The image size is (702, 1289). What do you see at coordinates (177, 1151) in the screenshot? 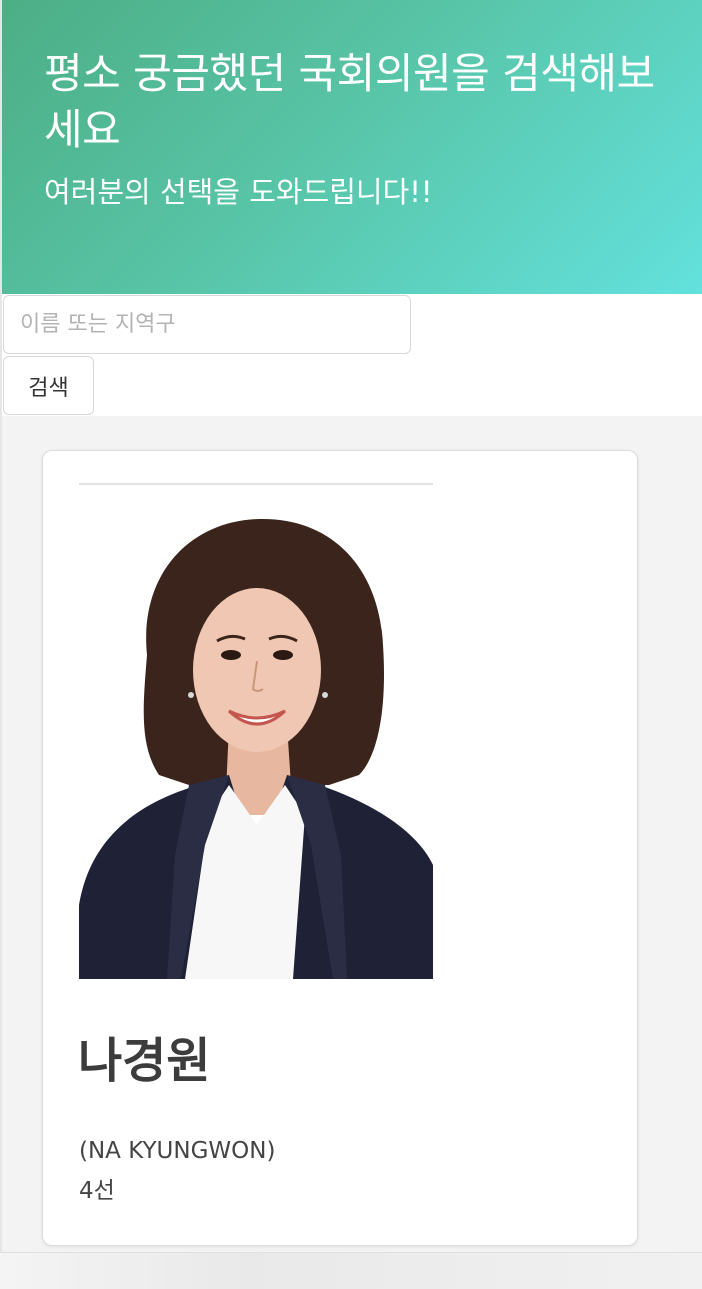
I see `legislator-name-english: (NA KYUNGWON)` at bounding box center [177, 1151].